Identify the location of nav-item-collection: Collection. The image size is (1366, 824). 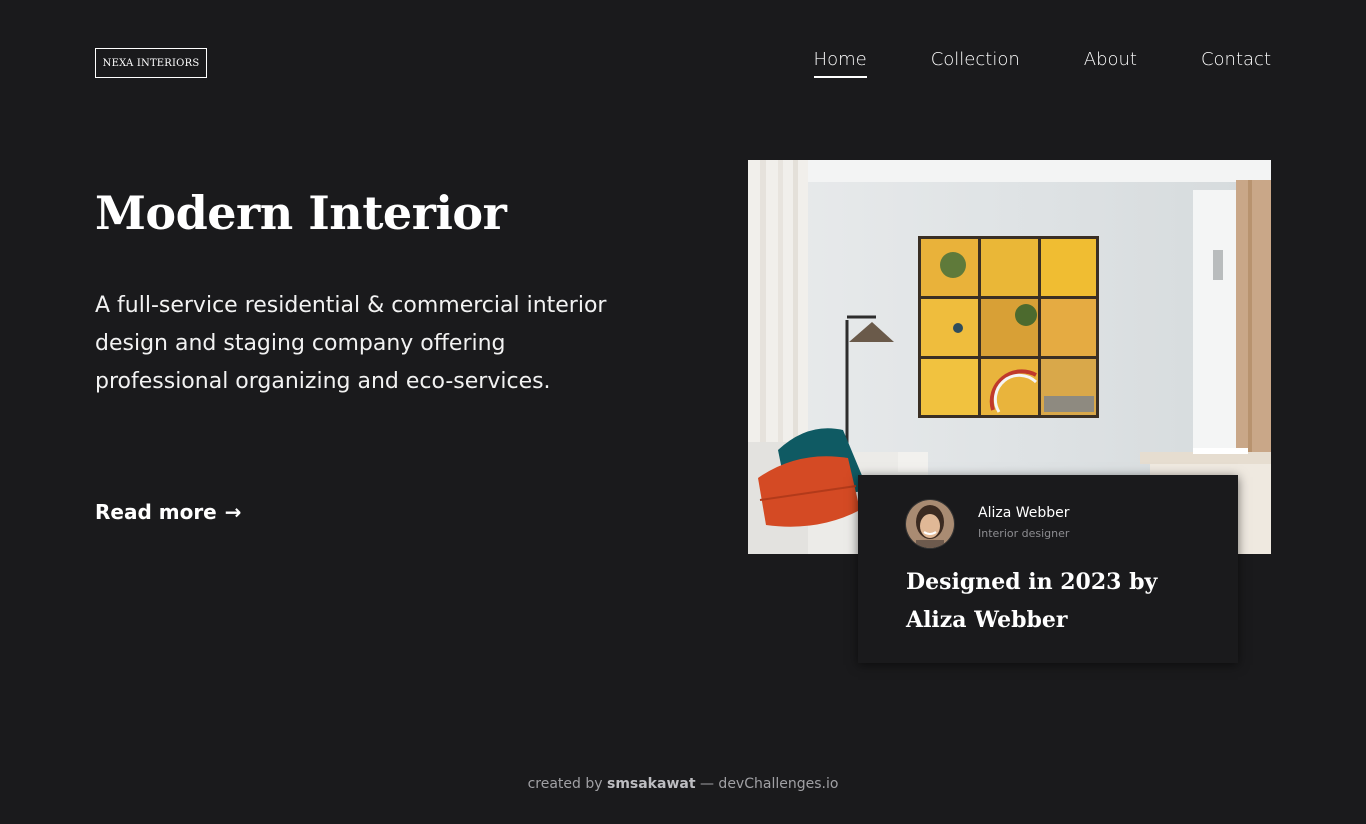
(975, 63).